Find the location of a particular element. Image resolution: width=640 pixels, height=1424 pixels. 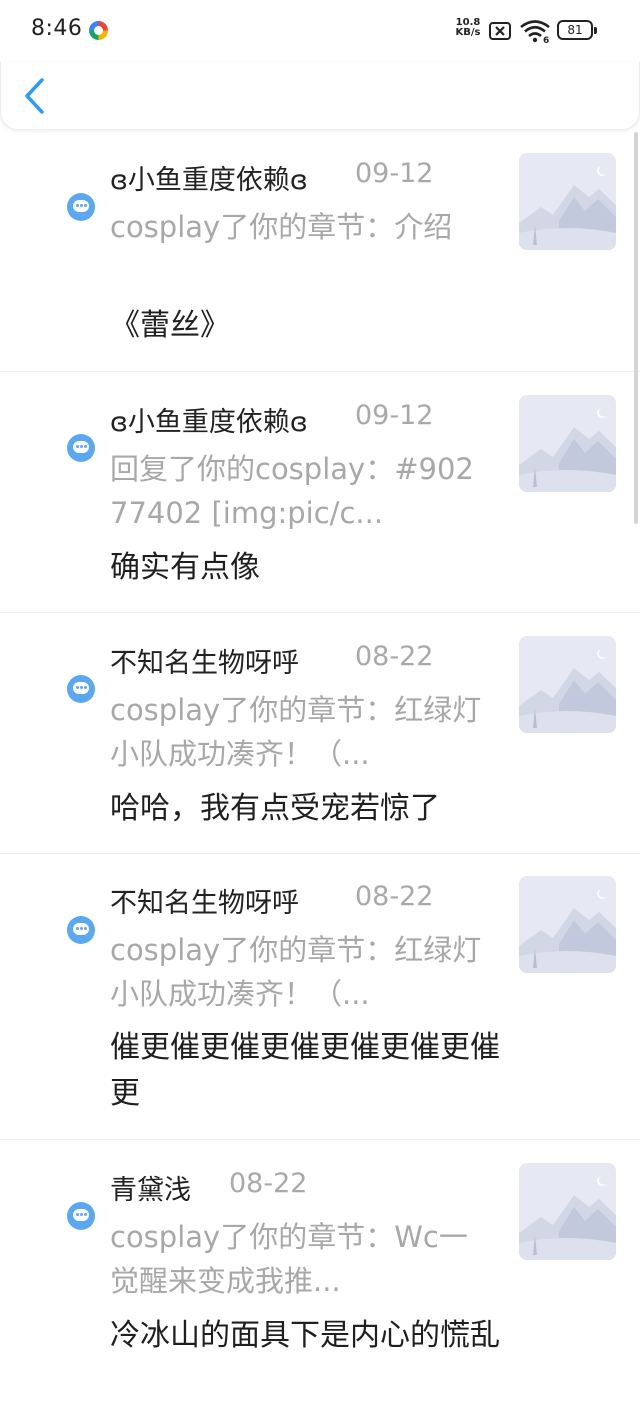

clock: 8:46 is located at coordinates (57, 28).